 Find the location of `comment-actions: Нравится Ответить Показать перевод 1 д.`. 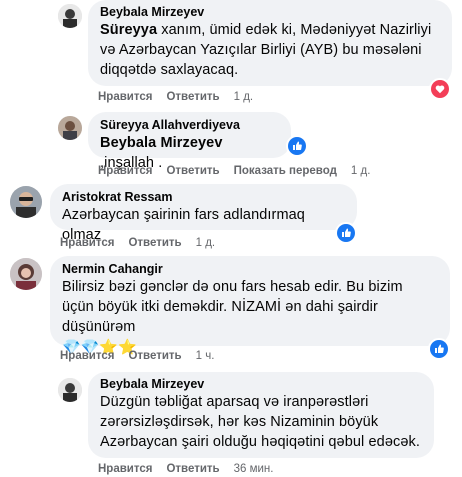

comment-actions: Нравится Ответить Показать перевод 1 д. is located at coordinates (241, 171).